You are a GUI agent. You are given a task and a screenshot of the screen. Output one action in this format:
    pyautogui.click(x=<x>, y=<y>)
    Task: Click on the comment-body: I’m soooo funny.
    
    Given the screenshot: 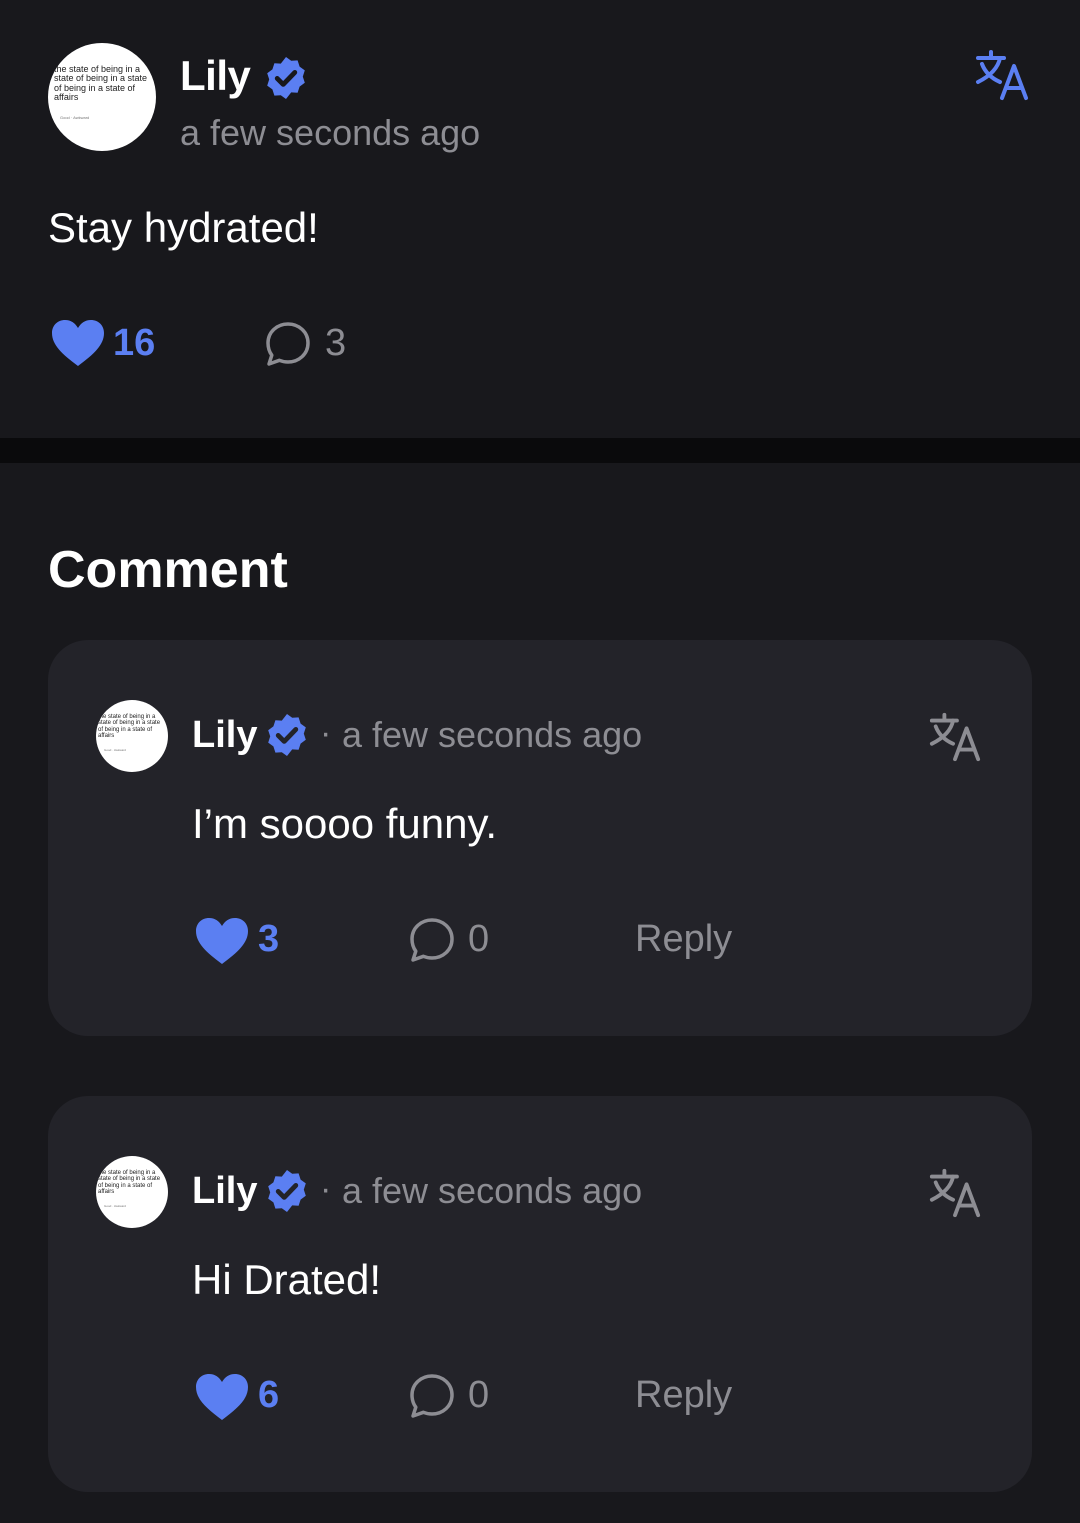 What is the action you would take?
    pyautogui.click(x=345, y=823)
    